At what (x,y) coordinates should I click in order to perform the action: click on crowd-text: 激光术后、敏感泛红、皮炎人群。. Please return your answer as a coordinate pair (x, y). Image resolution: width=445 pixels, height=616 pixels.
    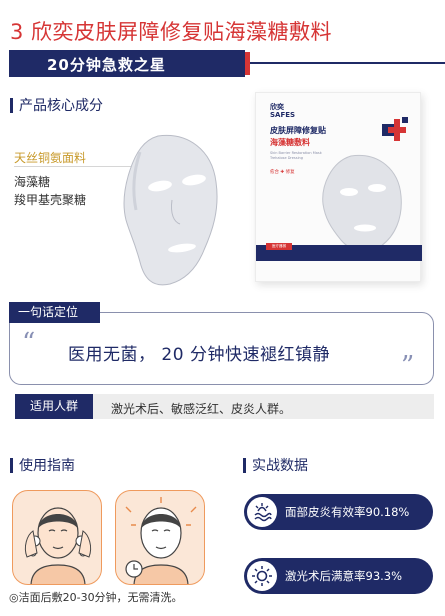
    Looking at the image, I should click on (201, 409).